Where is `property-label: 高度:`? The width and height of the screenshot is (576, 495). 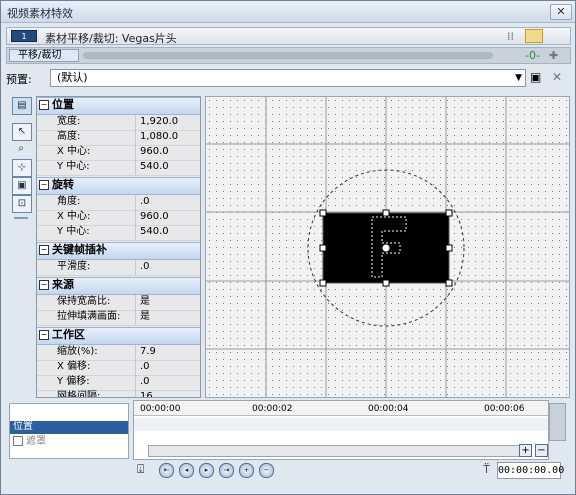
property-label: 高度: is located at coordinates (69, 136).